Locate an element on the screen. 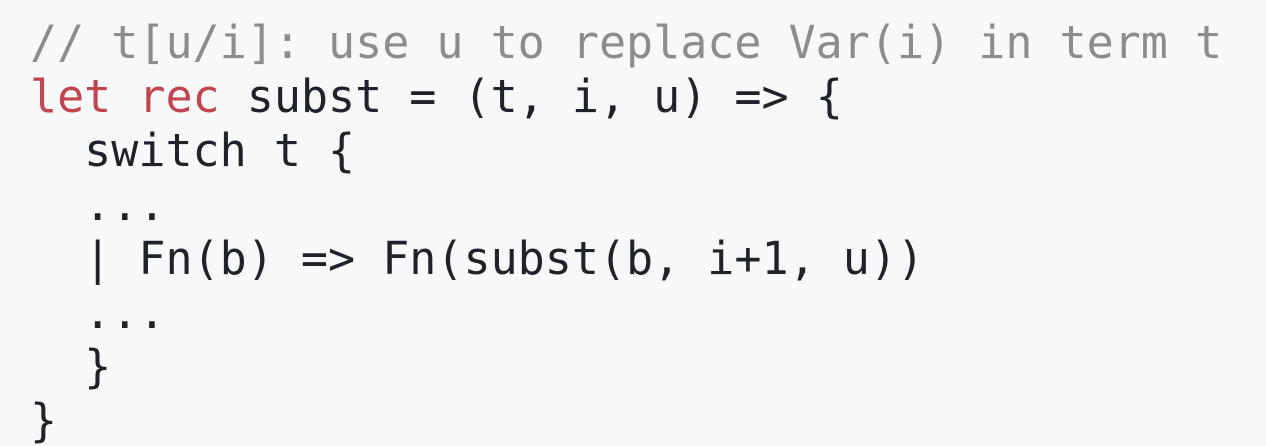 The height and width of the screenshot is (446, 1266). keyword-rec: rec is located at coordinates (179, 96).